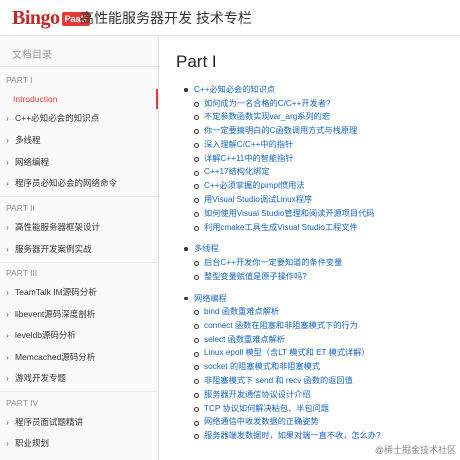 The width and height of the screenshot is (460, 460). I want to click on toc-section: 多线程 后台C++开发你一定要知道的条件变量 整型变量赋值是原子操作吗?, so click(320, 262).